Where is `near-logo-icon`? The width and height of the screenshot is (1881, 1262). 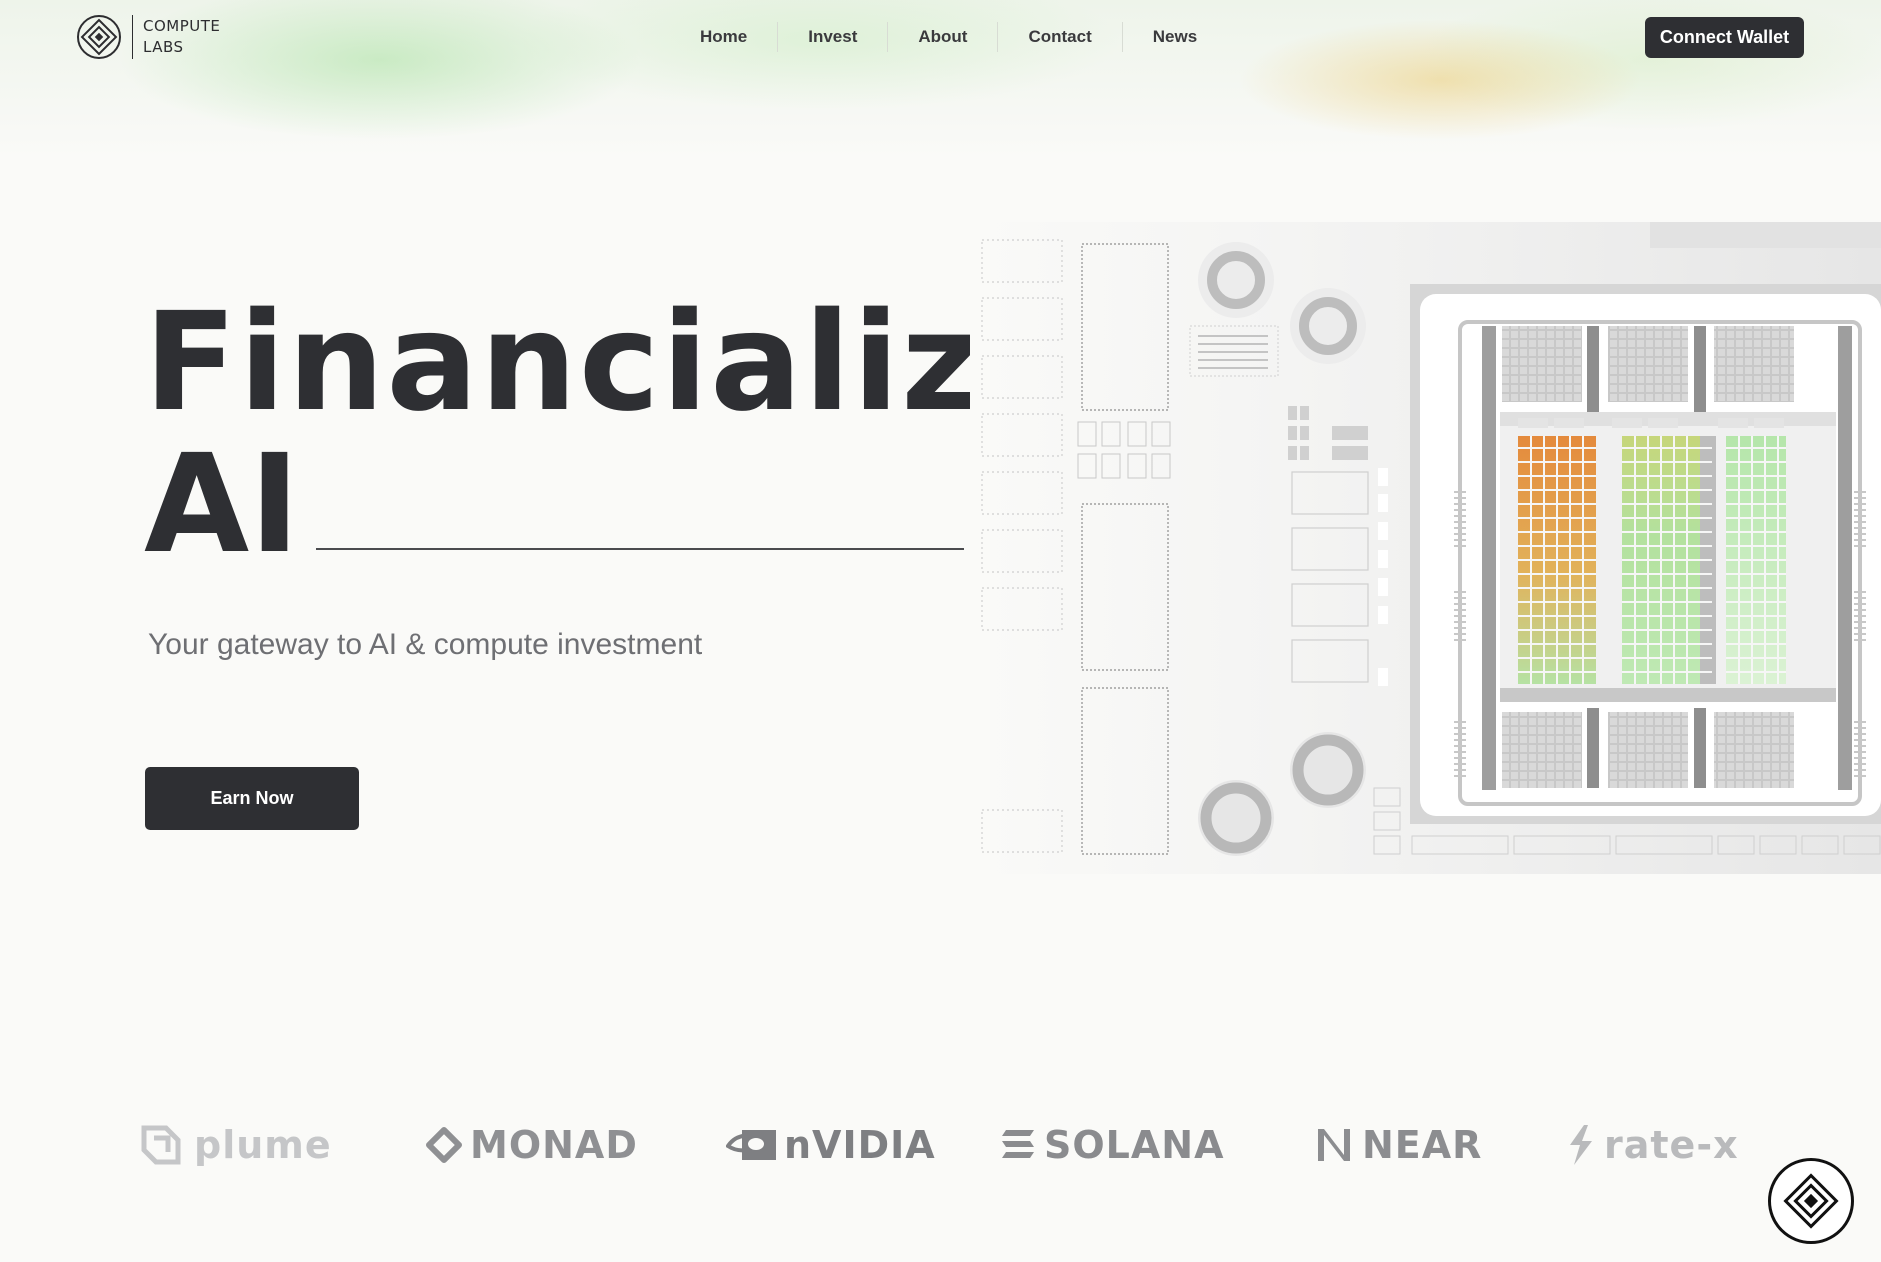 near-logo-icon is located at coordinates (1334, 1145).